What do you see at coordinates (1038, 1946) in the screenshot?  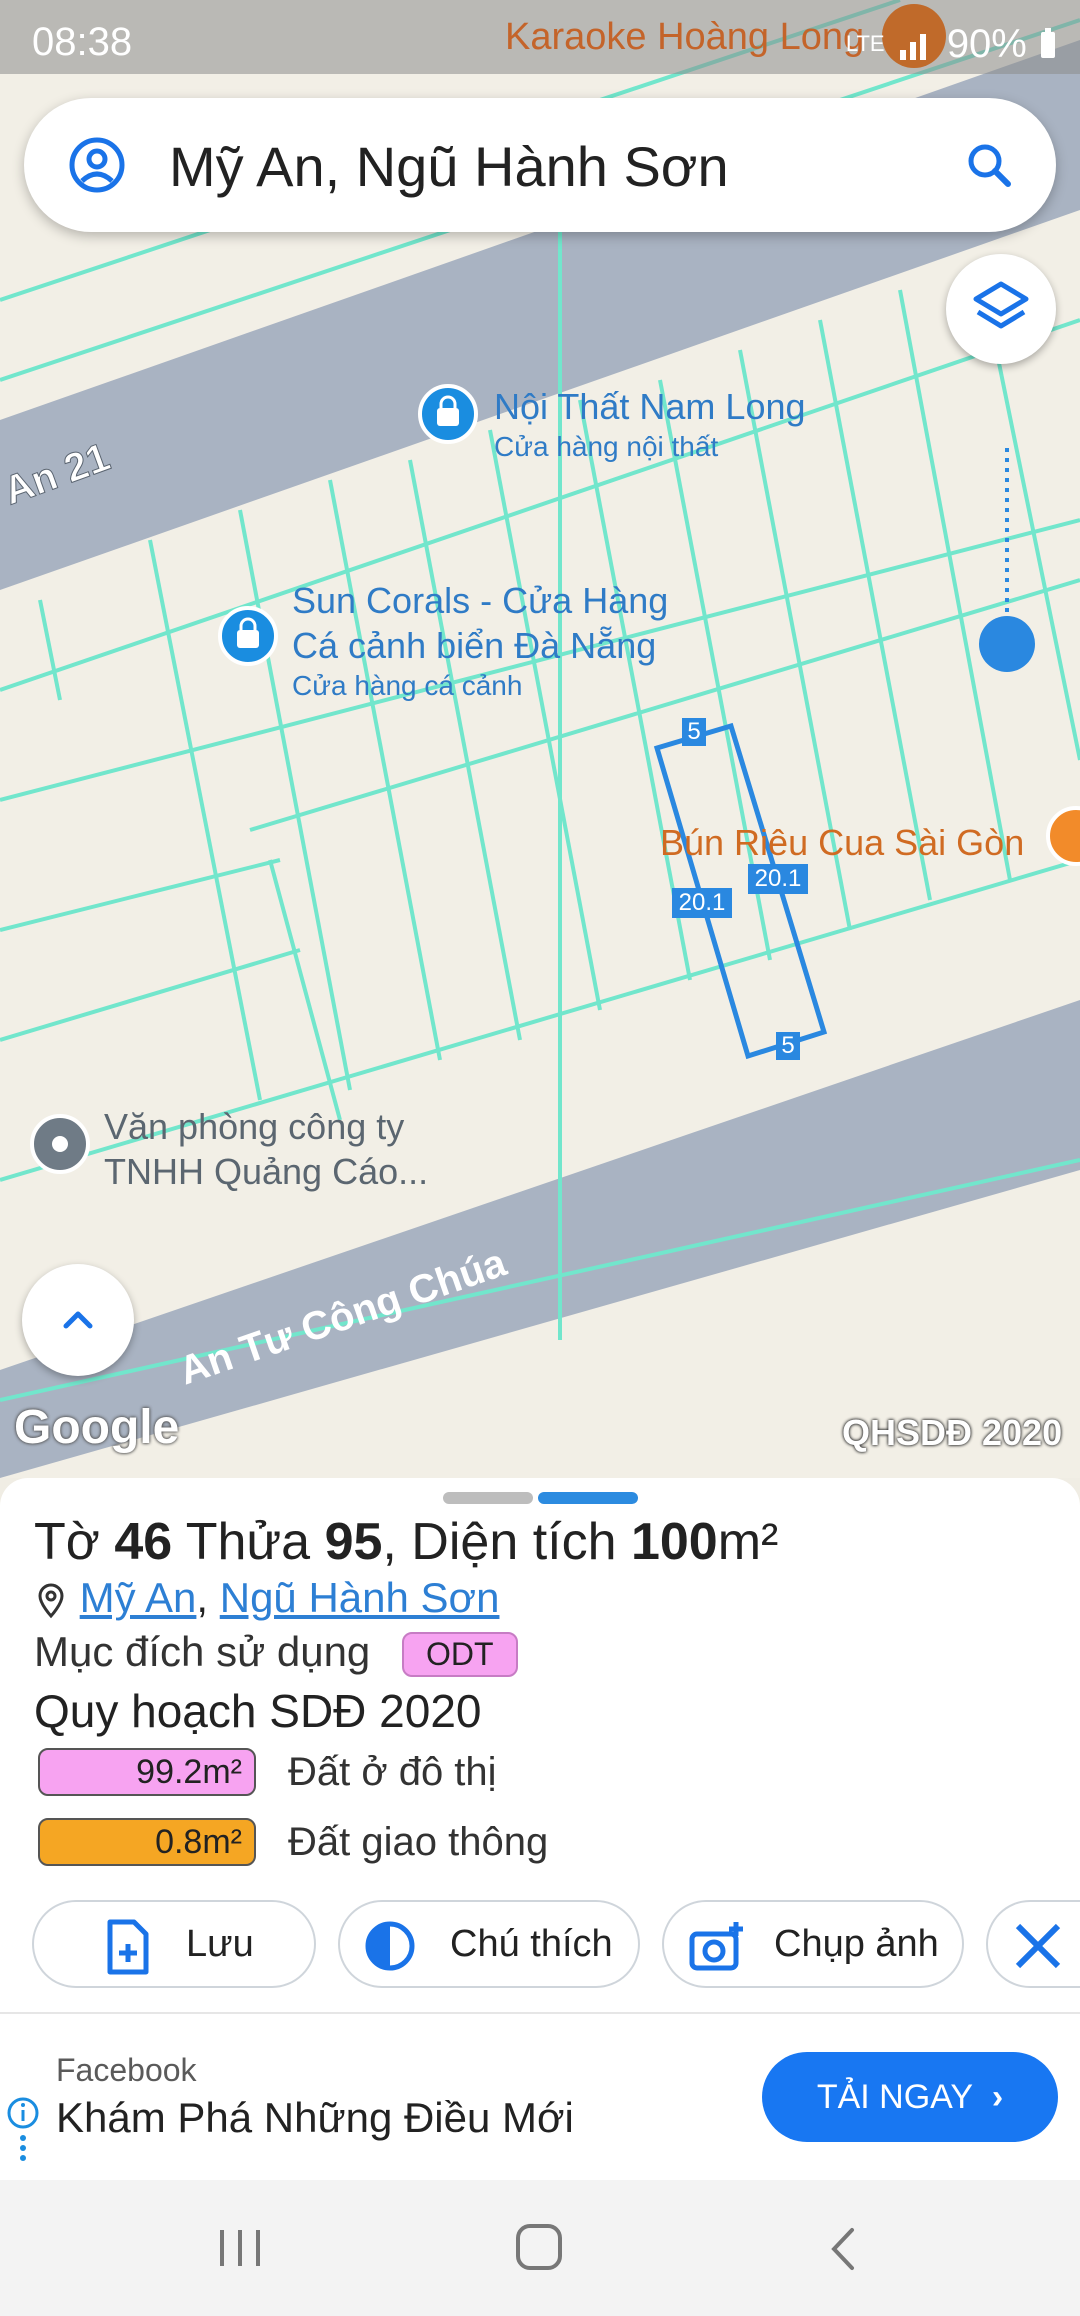 I see `ruler-pencil-icon` at bounding box center [1038, 1946].